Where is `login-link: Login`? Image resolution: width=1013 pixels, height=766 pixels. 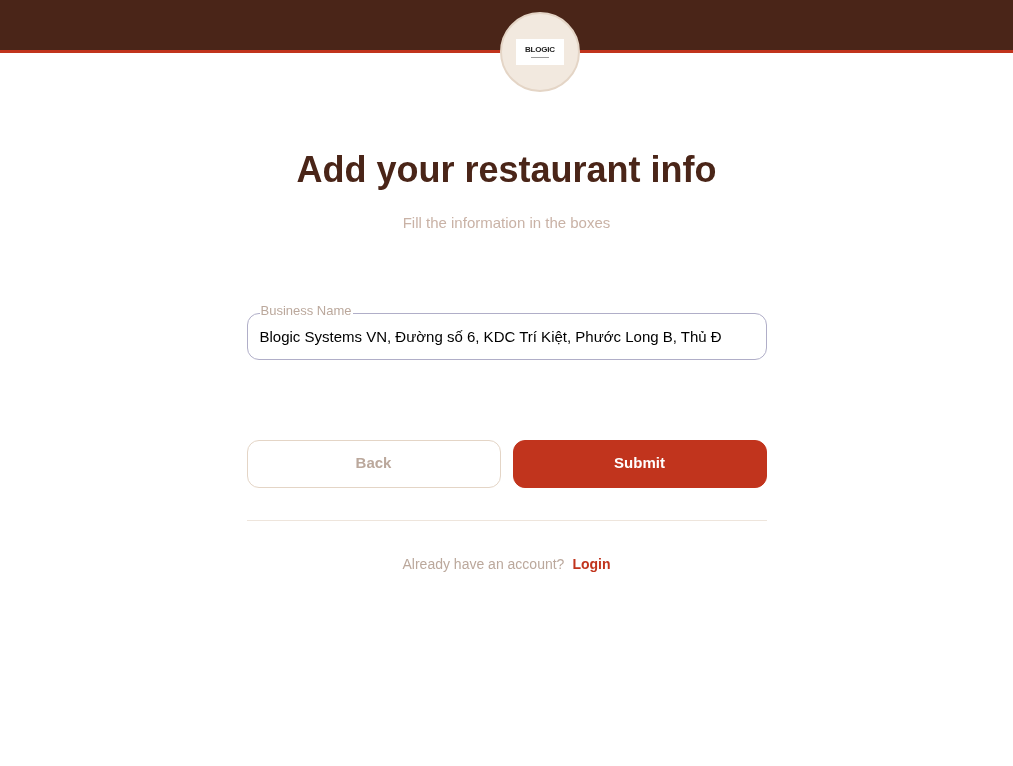
login-link: Login is located at coordinates (591, 564).